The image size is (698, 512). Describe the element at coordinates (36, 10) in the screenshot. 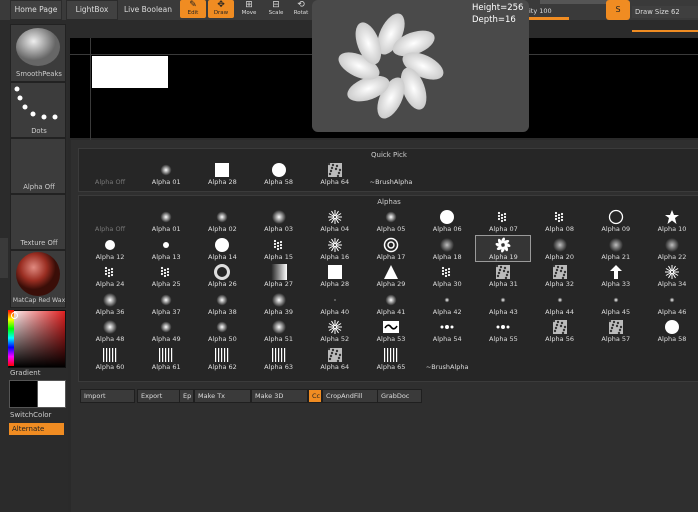

I see `home-page-button: Home Page` at that location.